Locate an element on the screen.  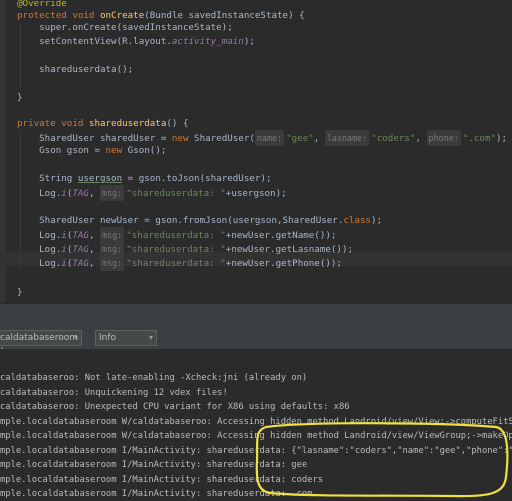
code-token: ".com" is located at coordinates (479, 138).